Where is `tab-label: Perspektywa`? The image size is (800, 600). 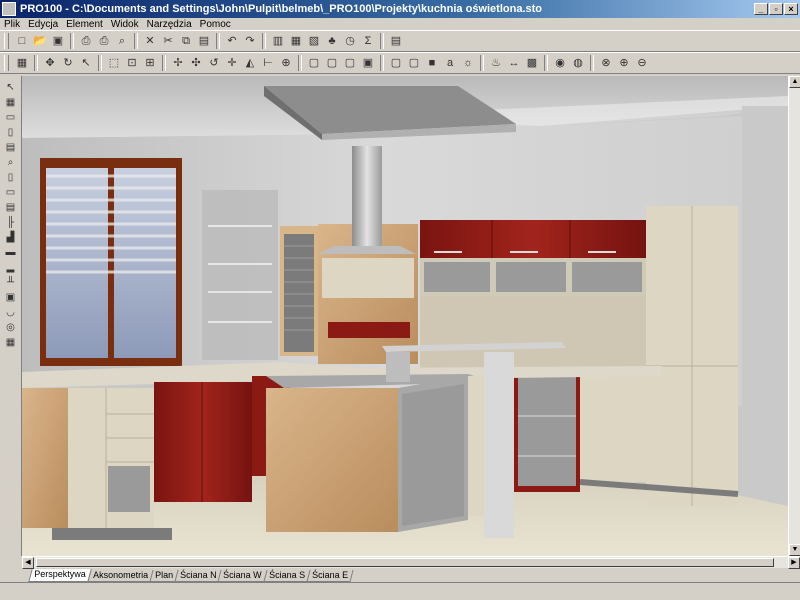
tab-label: Perspektywa is located at coordinates (60, 574).